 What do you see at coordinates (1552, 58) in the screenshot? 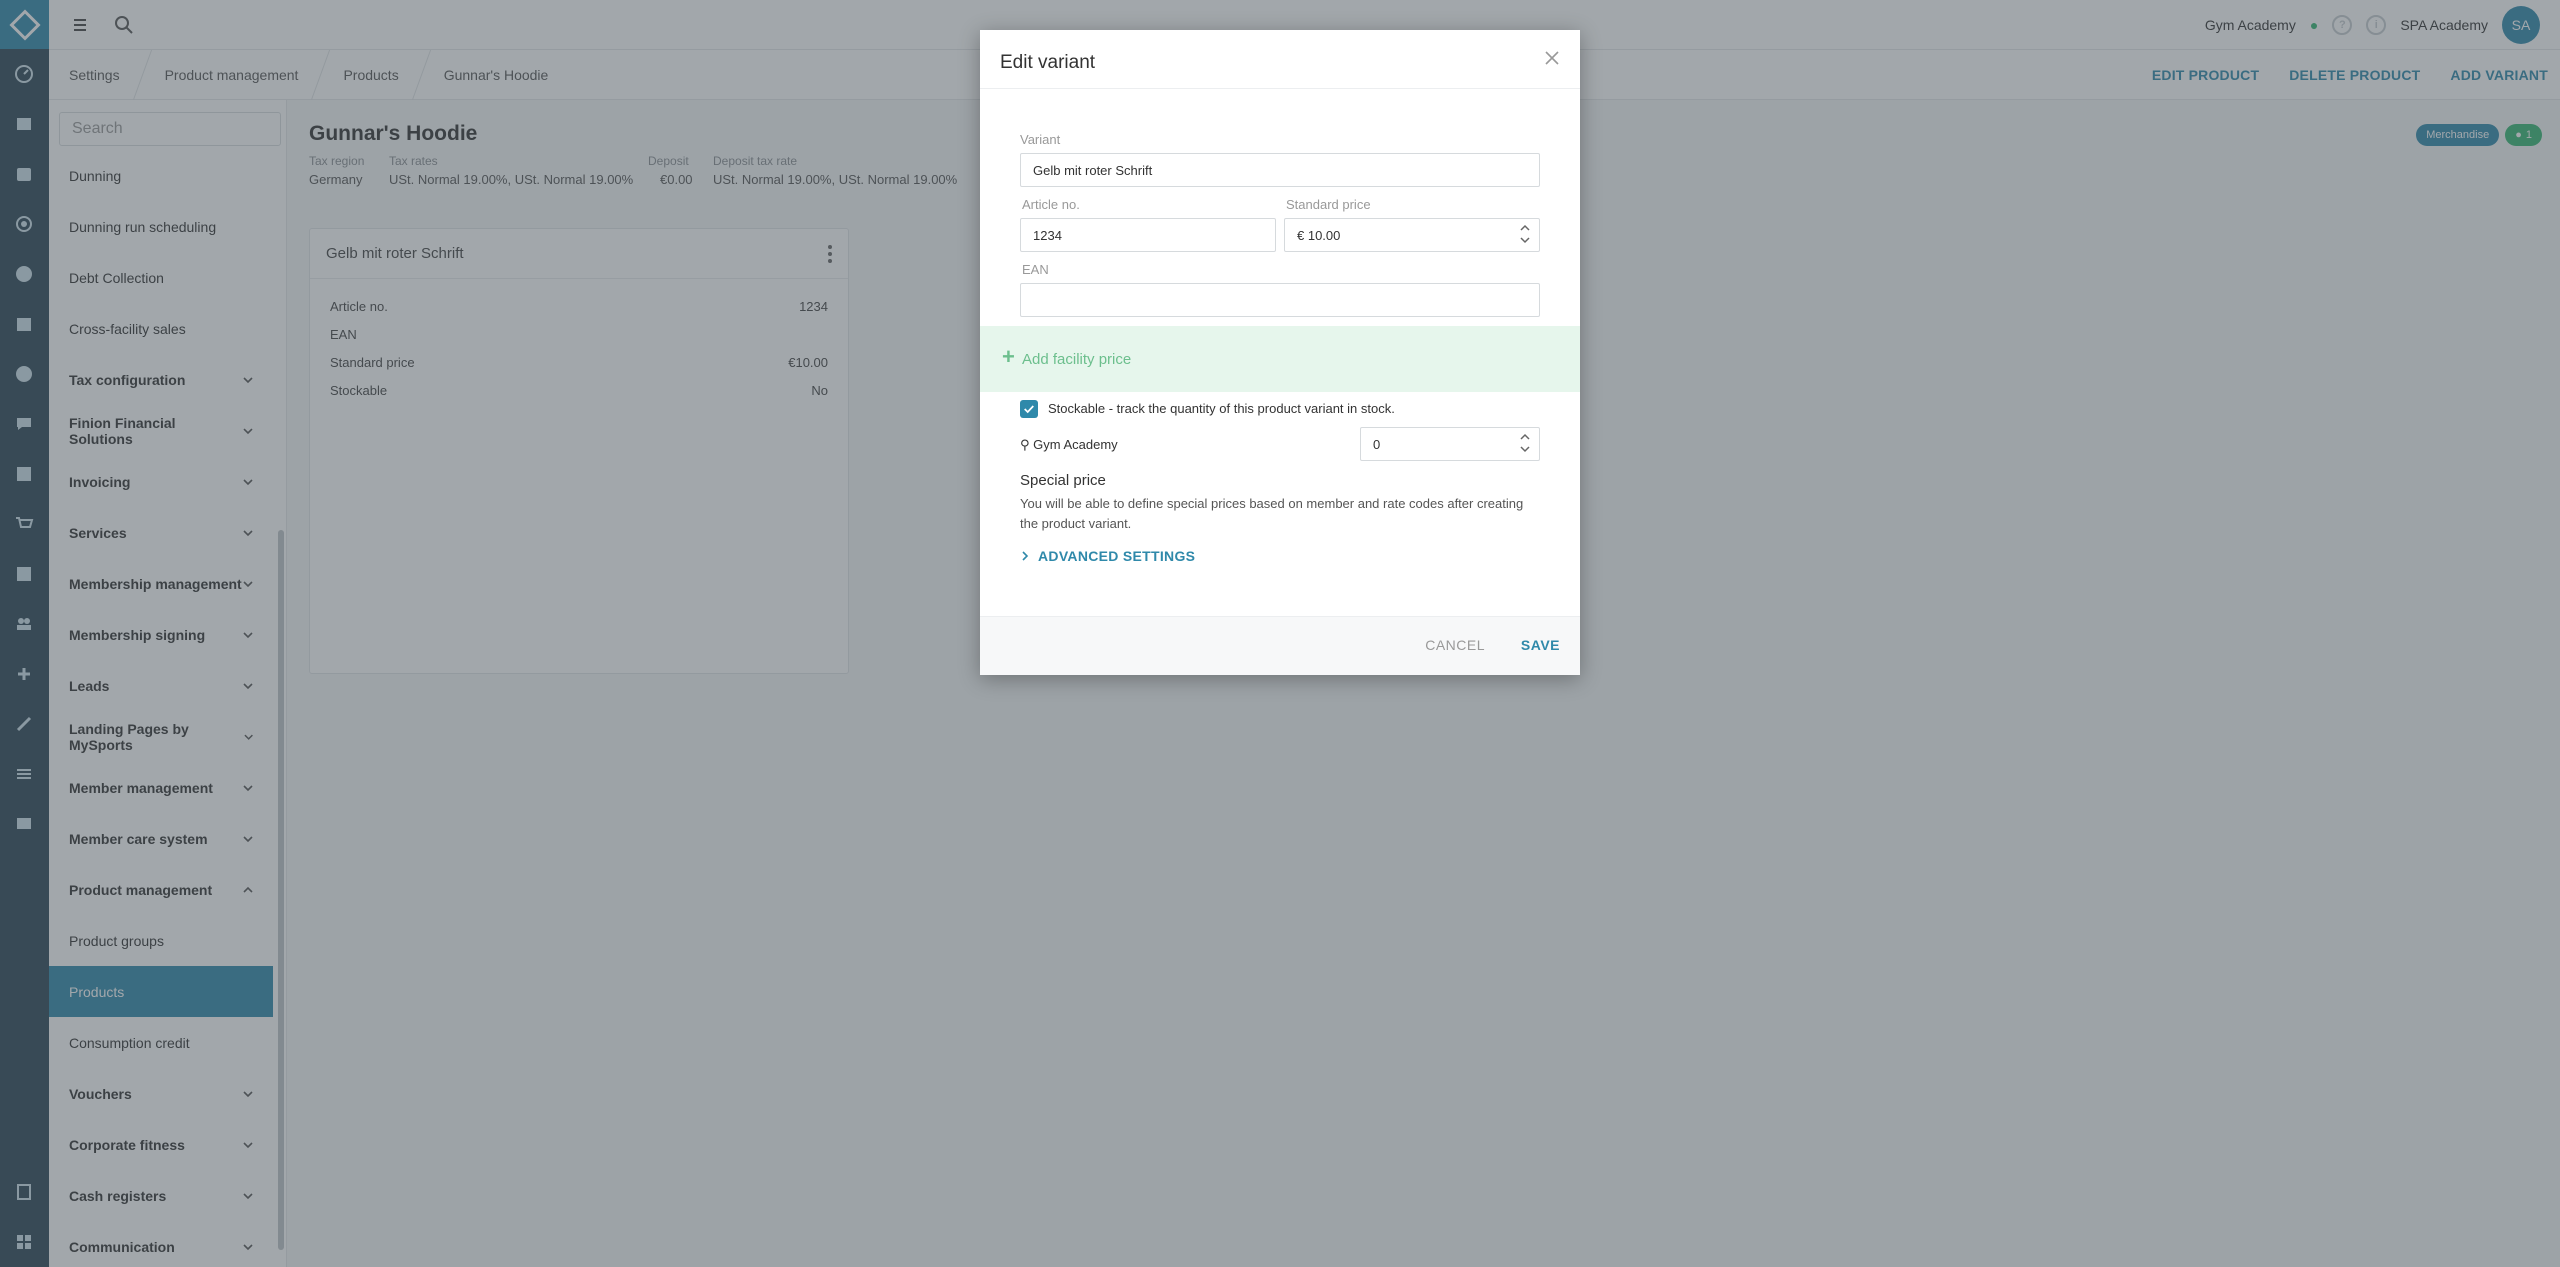
I see `close-icon` at bounding box center [1552, 58].